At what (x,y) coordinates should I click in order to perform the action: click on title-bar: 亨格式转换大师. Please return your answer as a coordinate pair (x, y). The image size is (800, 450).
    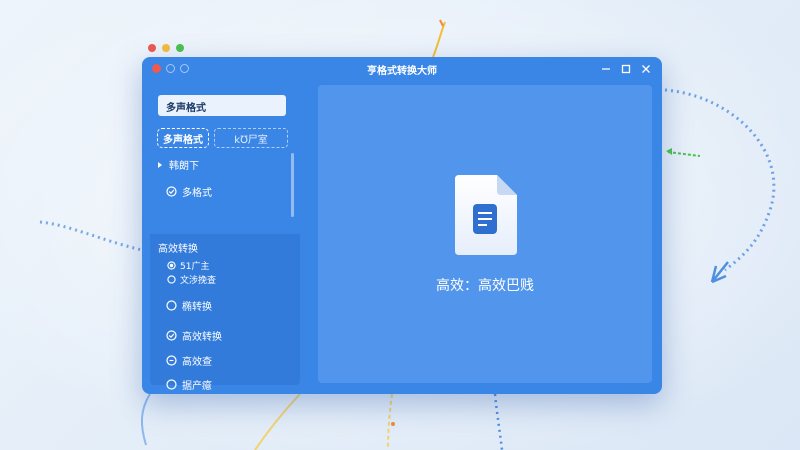
    Looking at the image, I should click on (402, 69).